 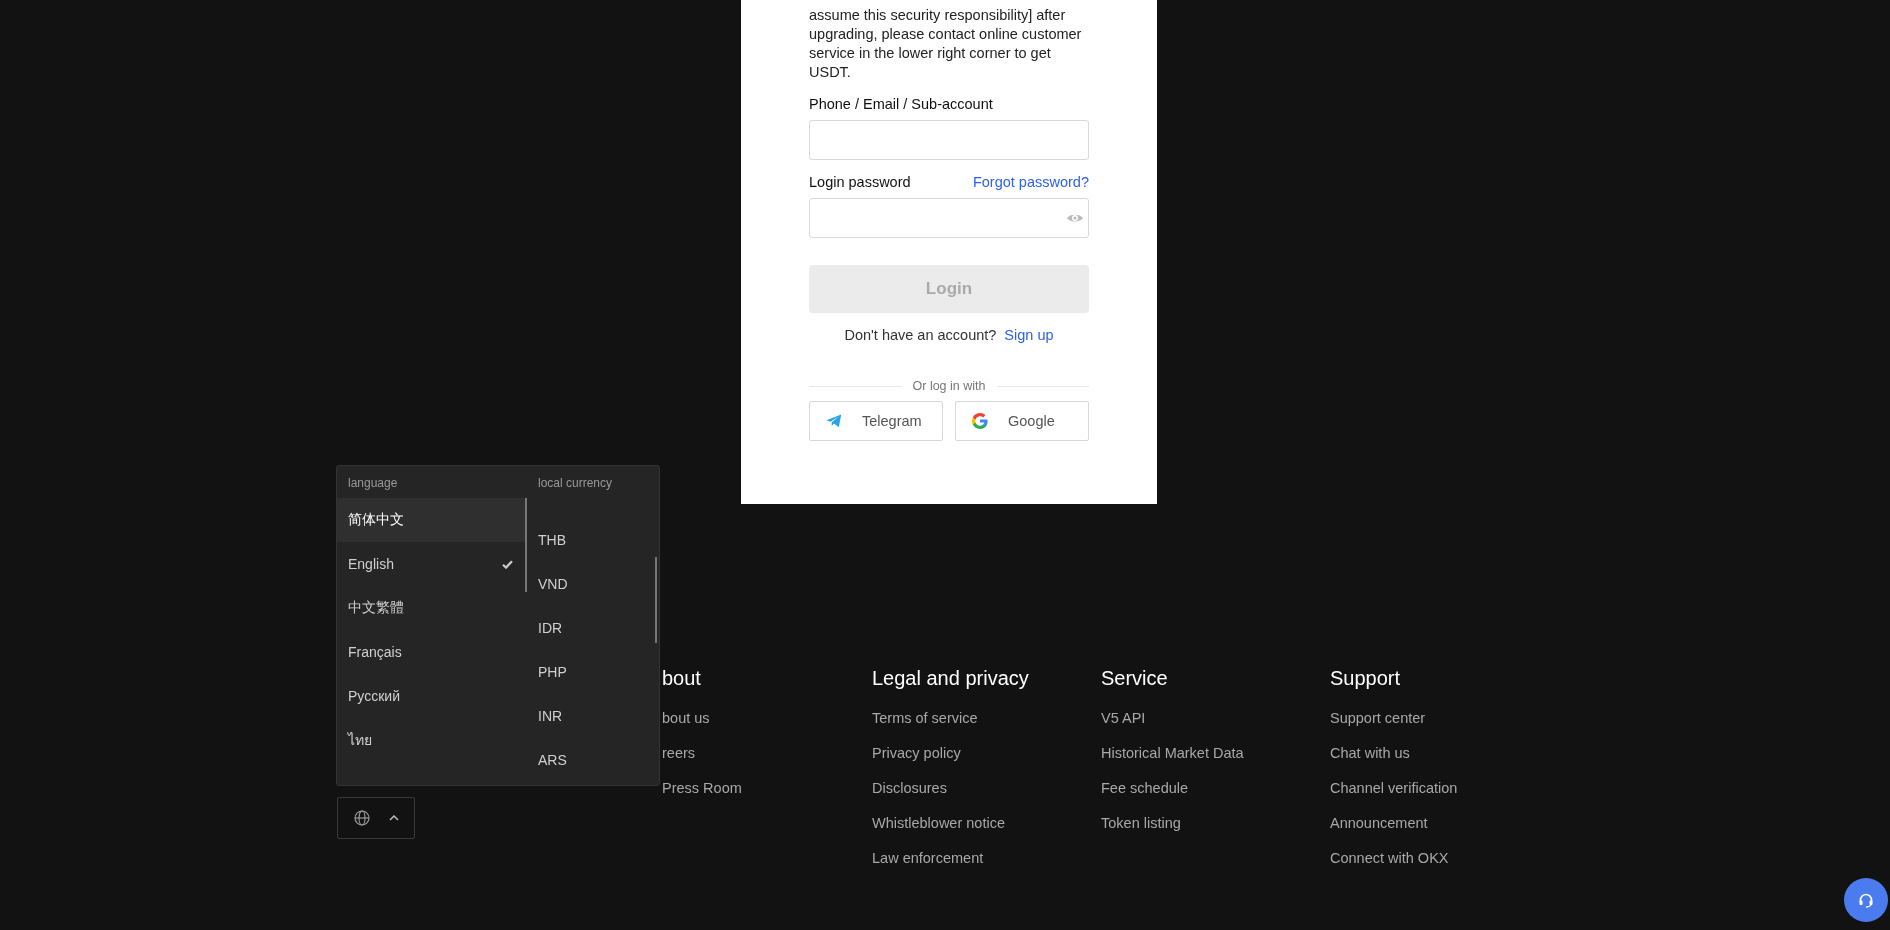 What do you see at coordinates (1022, 421) in the screenshot?
I see `google-login-button: Google` at bounding box center [1022, 421].